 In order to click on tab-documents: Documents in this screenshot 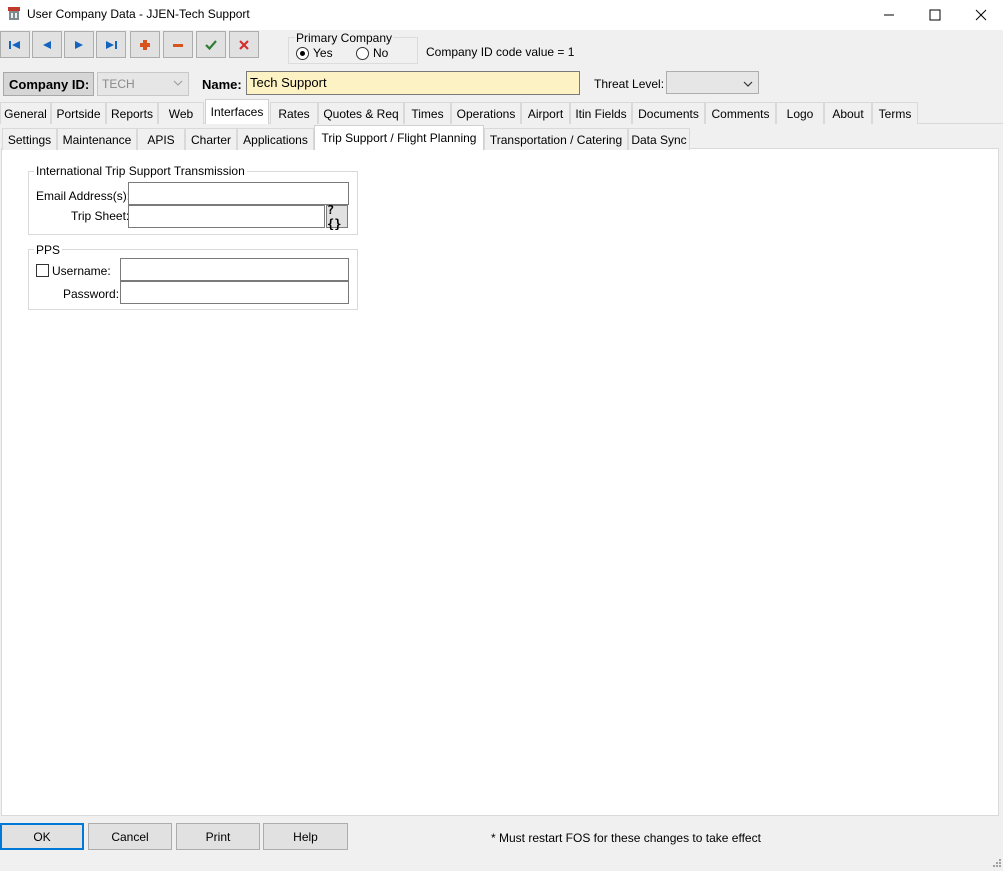, I will do `click(668, 113)`.